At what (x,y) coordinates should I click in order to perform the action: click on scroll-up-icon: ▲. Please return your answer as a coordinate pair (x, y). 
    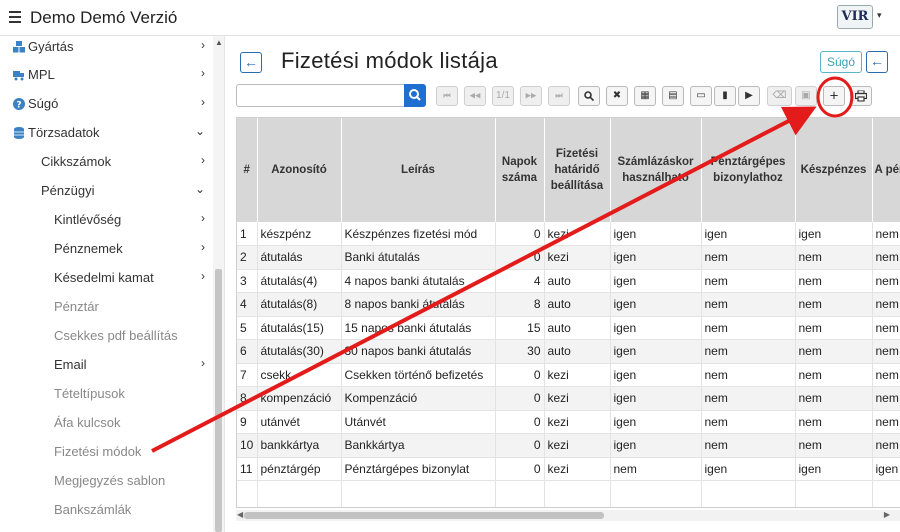
    Looking at the image, I should click on (219, 42).